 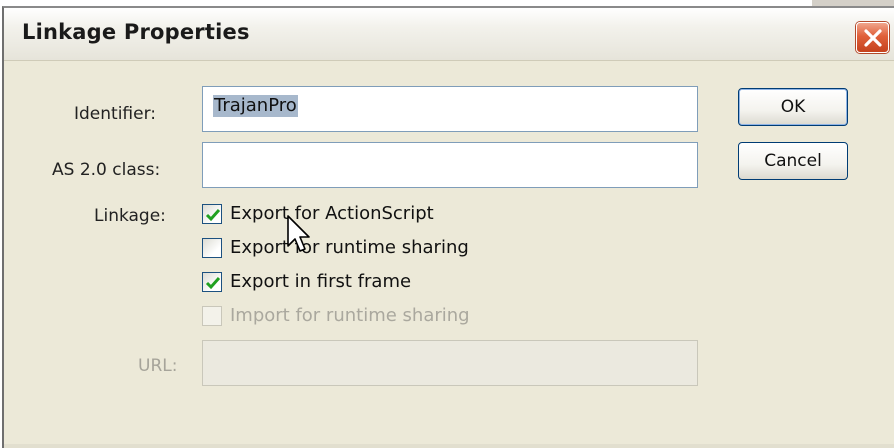 What do you see at coordinates (321, 281) in the screenshot?
I see `export-first-frame-label: Export in first frame` at bounding box center [321, 281].